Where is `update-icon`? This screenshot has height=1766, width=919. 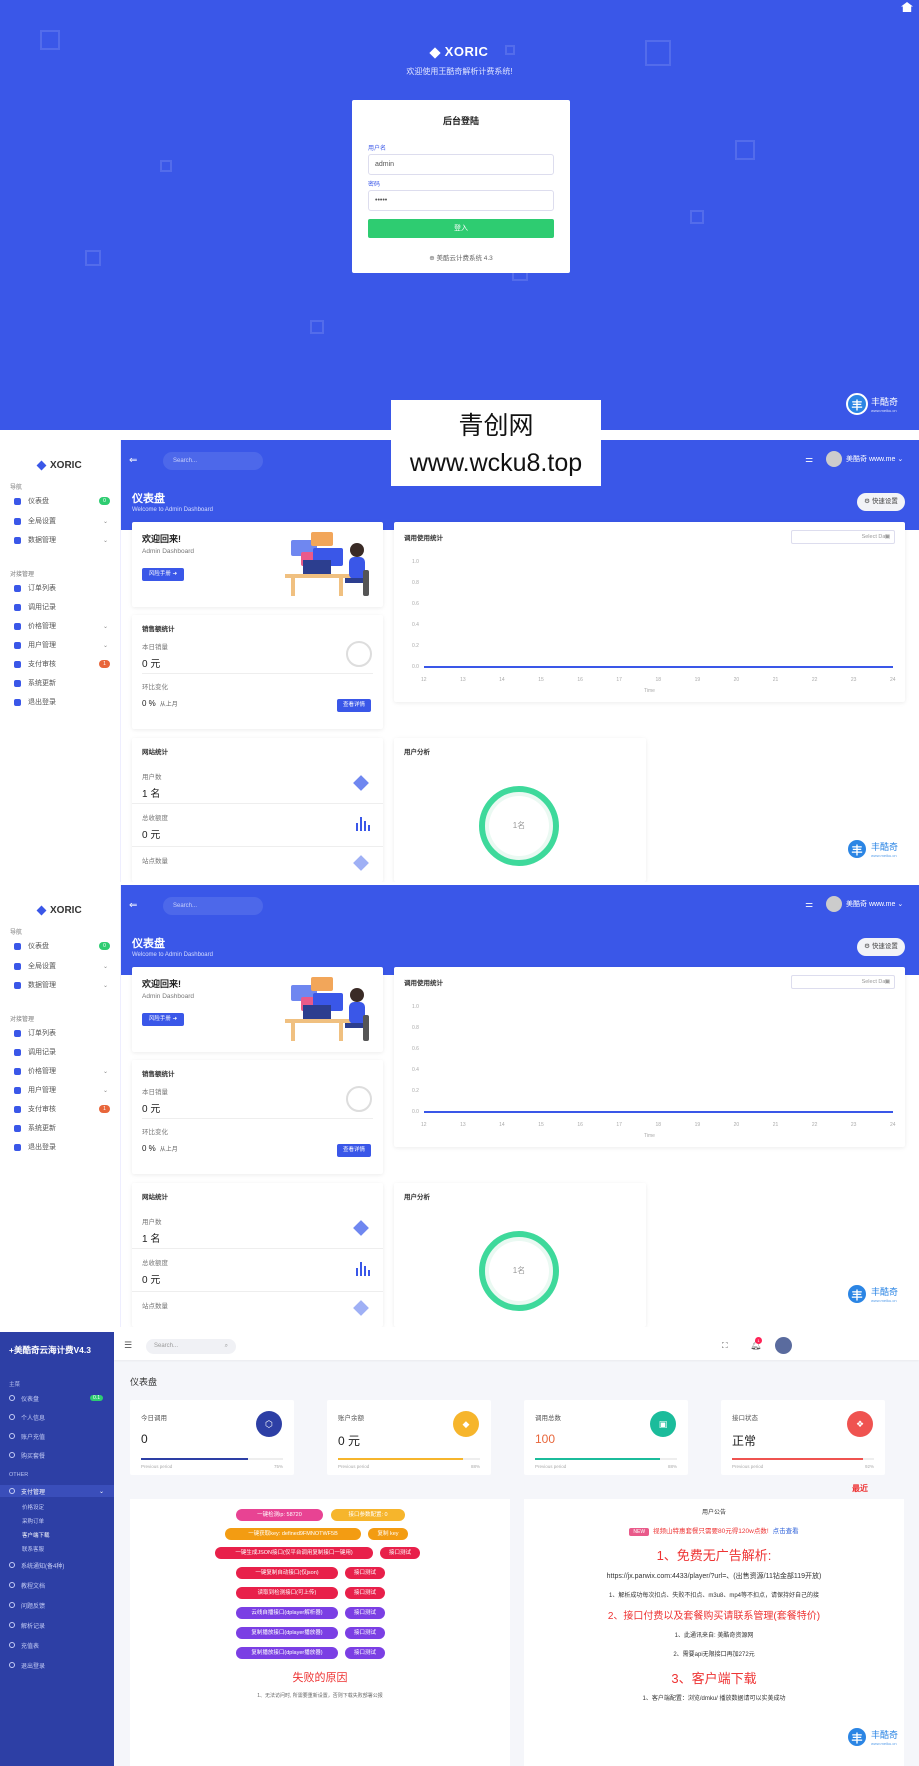 update-icon is located at coordinates (17, 683).